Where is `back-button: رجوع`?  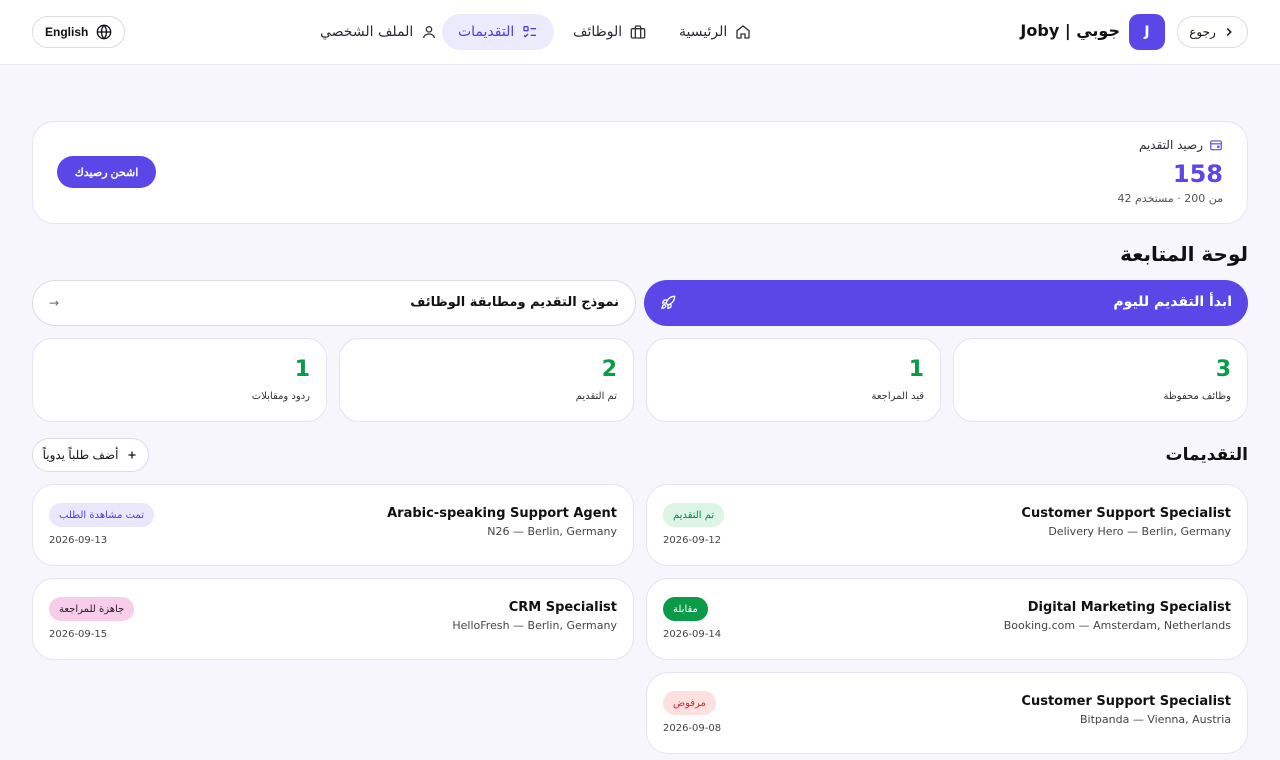 back-button: رجوع is located at coordinates (1212, 32).